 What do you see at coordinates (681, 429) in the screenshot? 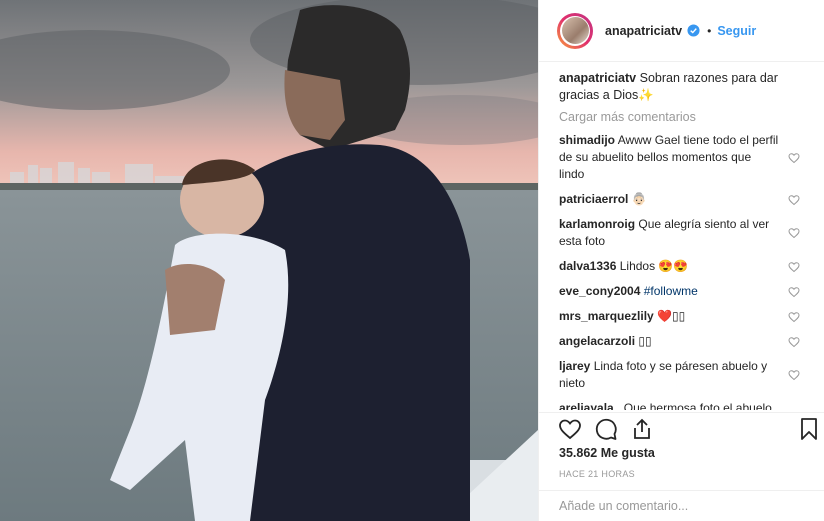
I see `post-actions` at bounding box center [681, 429].